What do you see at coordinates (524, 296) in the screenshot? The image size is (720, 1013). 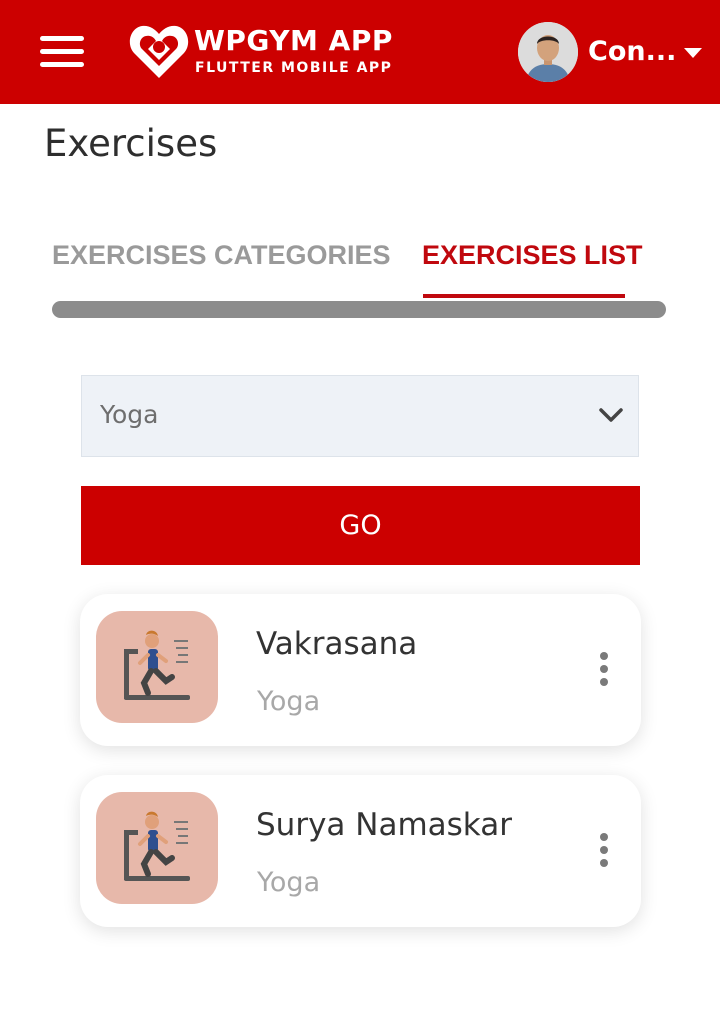 I see `active-tab-indicator` at bounding box center [524, 296].